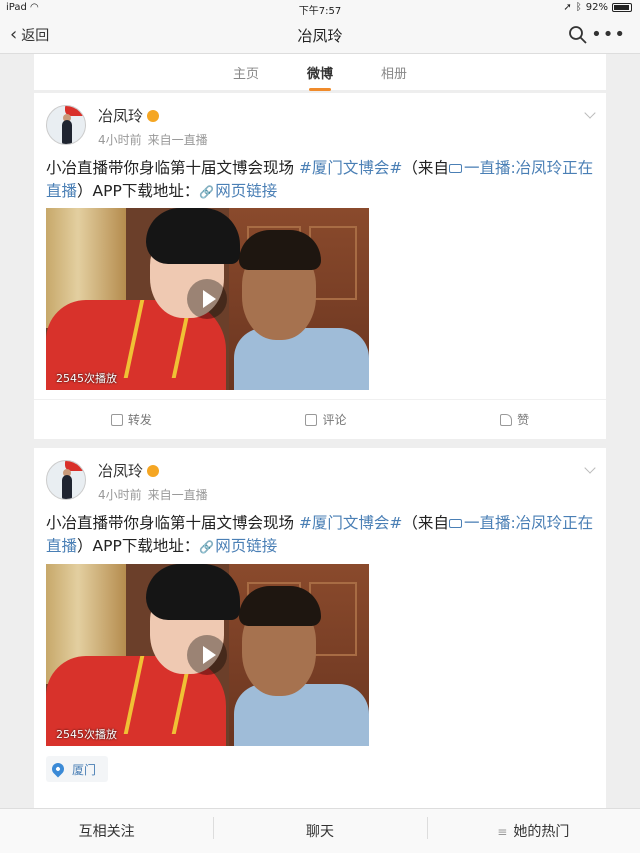 Image resolution: width=640 pixels, height=853 pixels. What do you see at coordinates (139, 420) in the screenshot?
I see `repost-label: 转发` at bounding box center [139, 420].